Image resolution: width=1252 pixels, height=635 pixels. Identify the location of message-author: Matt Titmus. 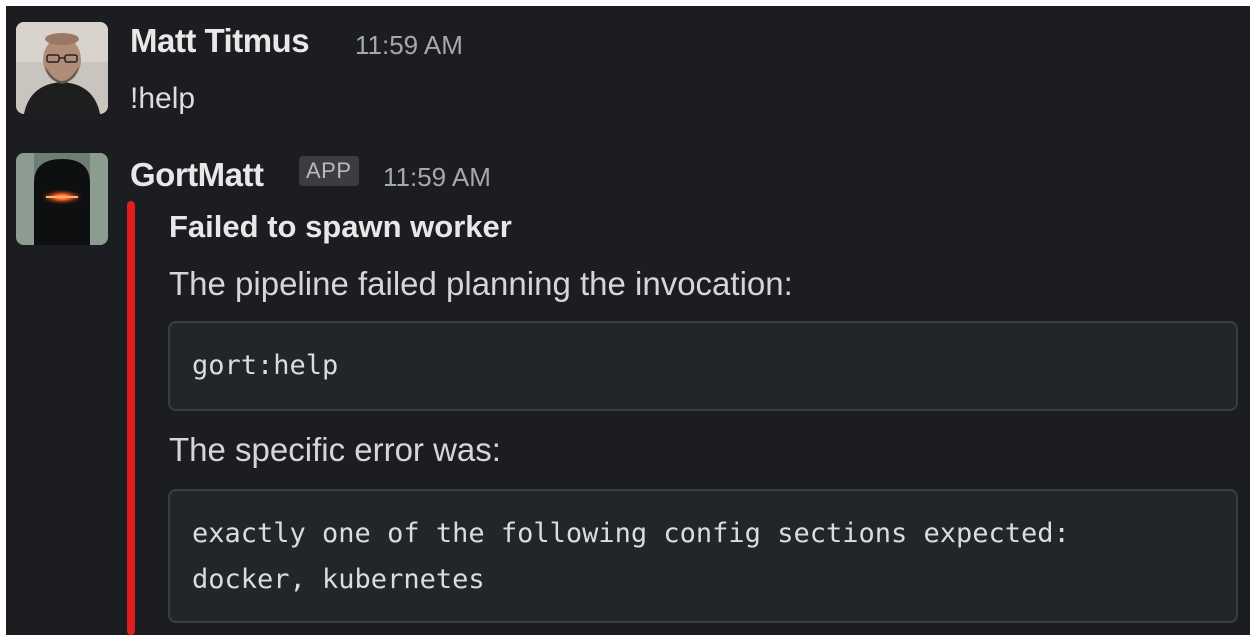
(220, 41).